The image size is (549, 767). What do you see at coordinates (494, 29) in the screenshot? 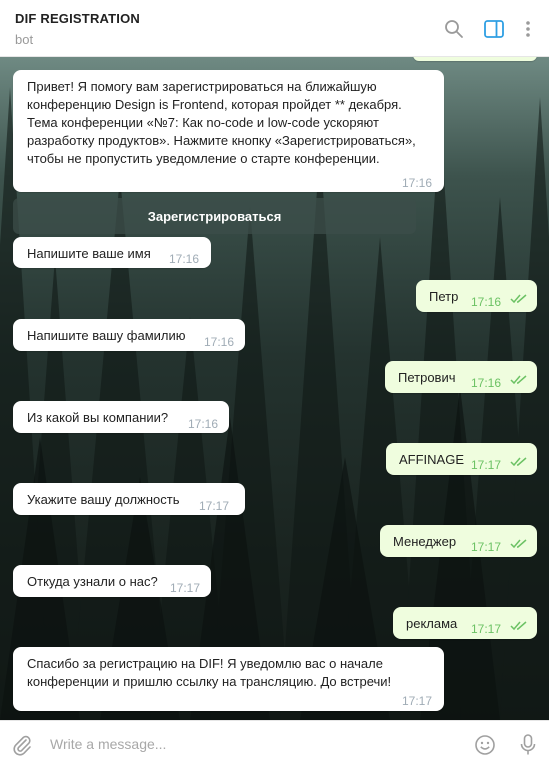
I see `sidebar-toggle-icon` at bounding box center [494, 29].